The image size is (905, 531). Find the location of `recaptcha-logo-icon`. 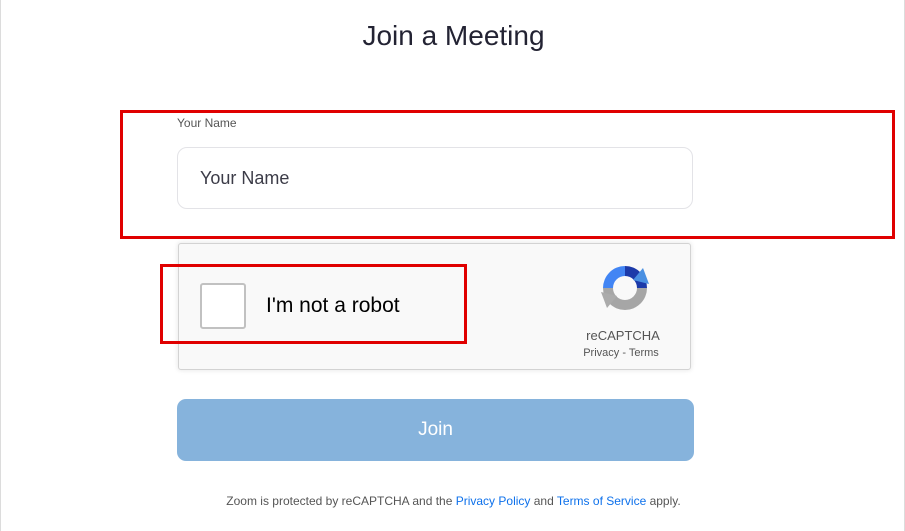

recaptcha-logo-icon is located at coordinates (625, 288).